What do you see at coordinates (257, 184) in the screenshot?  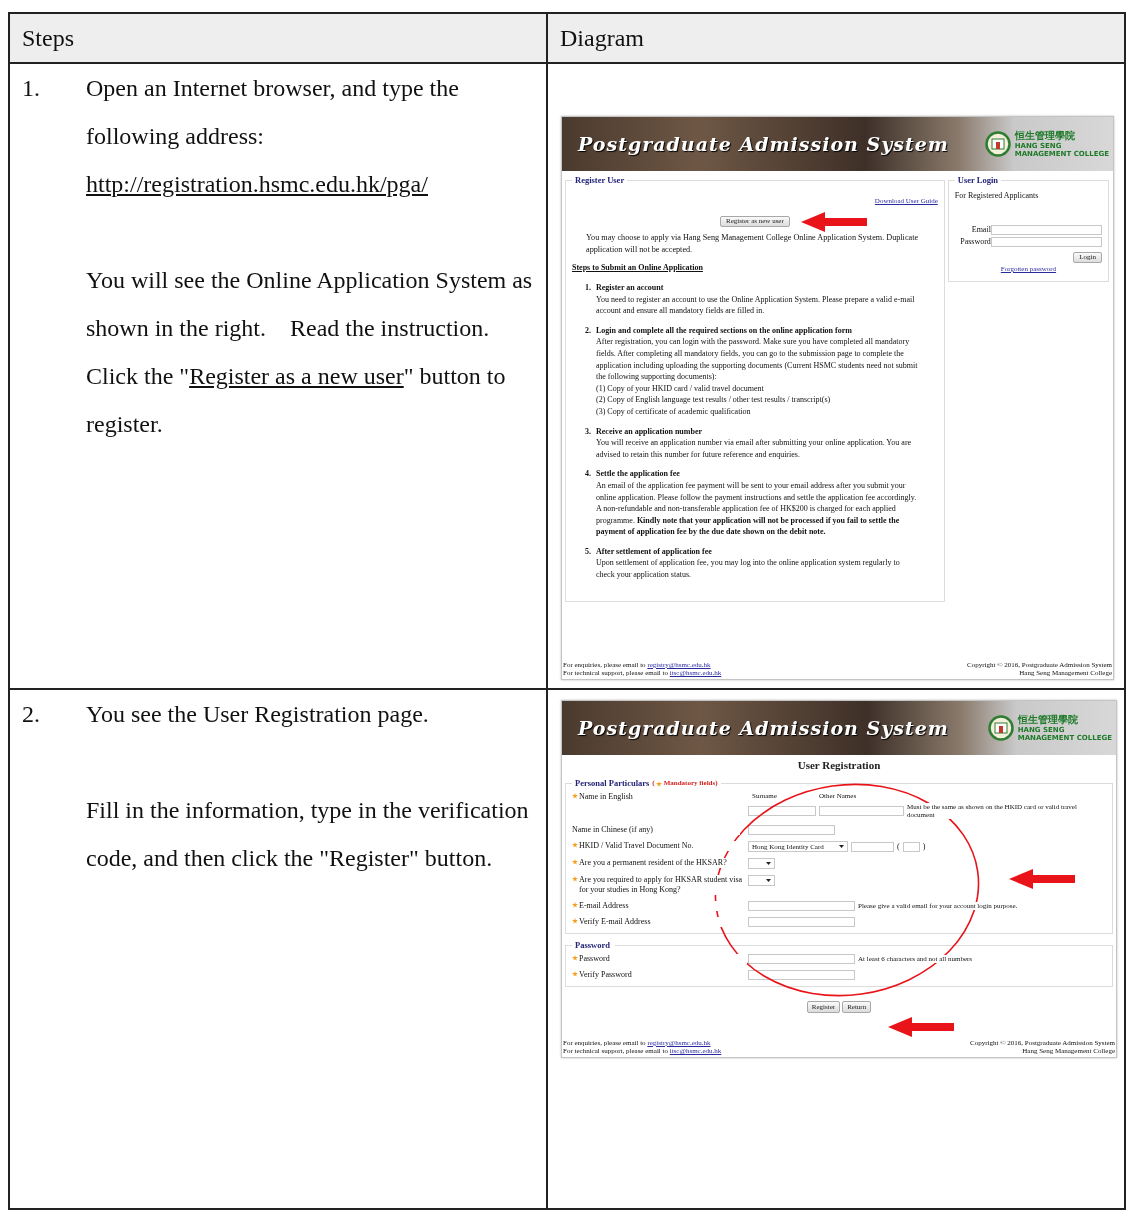 I see `url-link: http://registration.hsmc.edu.hk/pga/` at bounding box center [257, 184].